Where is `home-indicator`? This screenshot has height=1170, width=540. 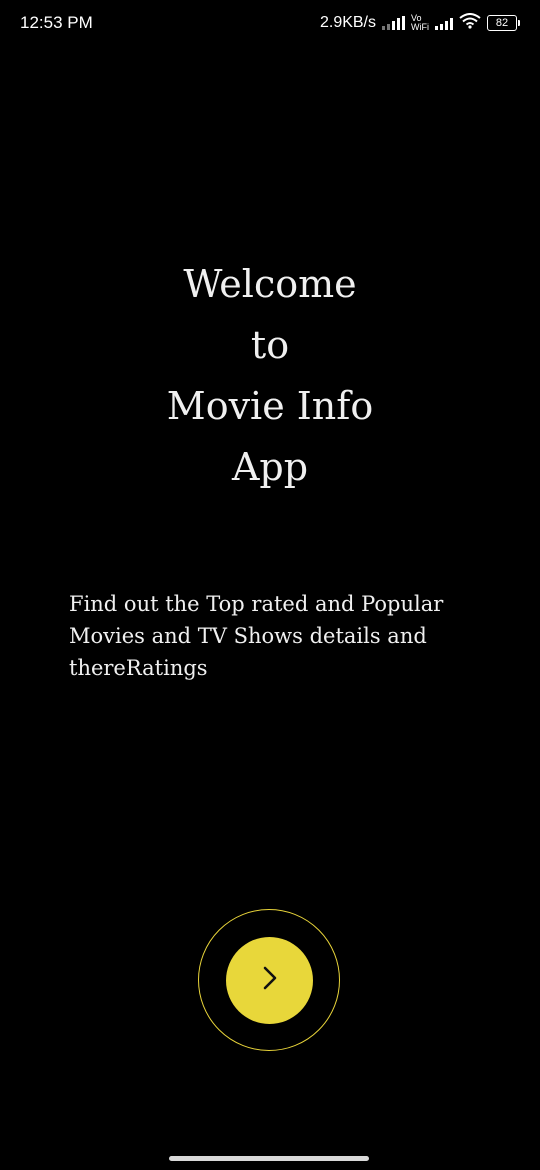
home-indicator is located at coordinates (269, 1158).